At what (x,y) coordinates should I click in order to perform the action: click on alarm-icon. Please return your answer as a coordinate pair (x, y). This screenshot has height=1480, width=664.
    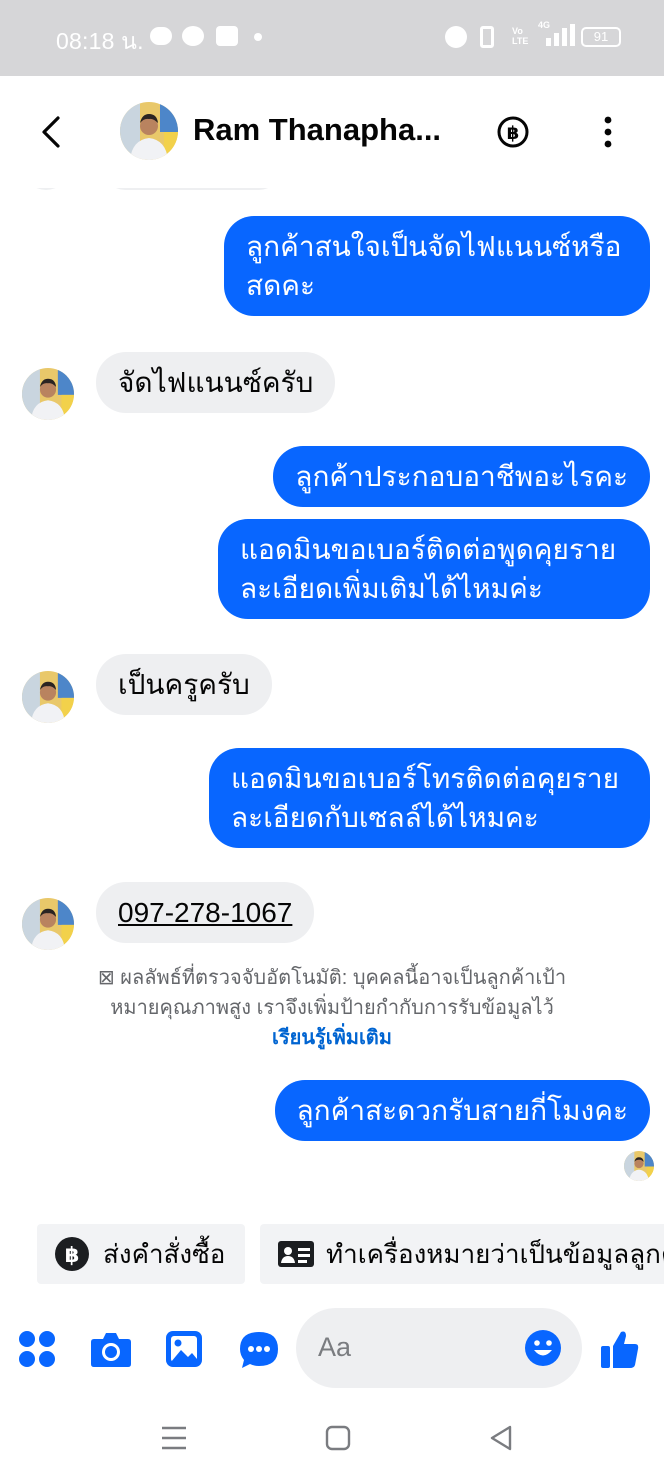
    Looking at the image, I should click on (456, 37).